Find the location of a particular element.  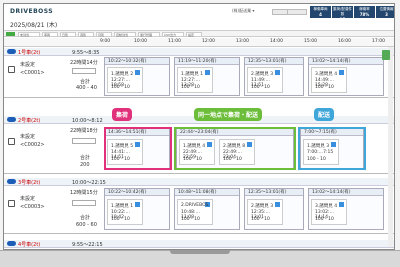

time-tick: 9:00 is located at coordinates (105, 41).